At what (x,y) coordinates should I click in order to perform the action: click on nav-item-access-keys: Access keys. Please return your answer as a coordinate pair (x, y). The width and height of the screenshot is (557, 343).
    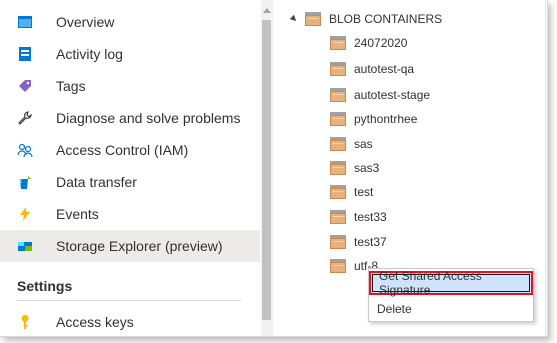
    Looking at the image, I should click on (130, 321).